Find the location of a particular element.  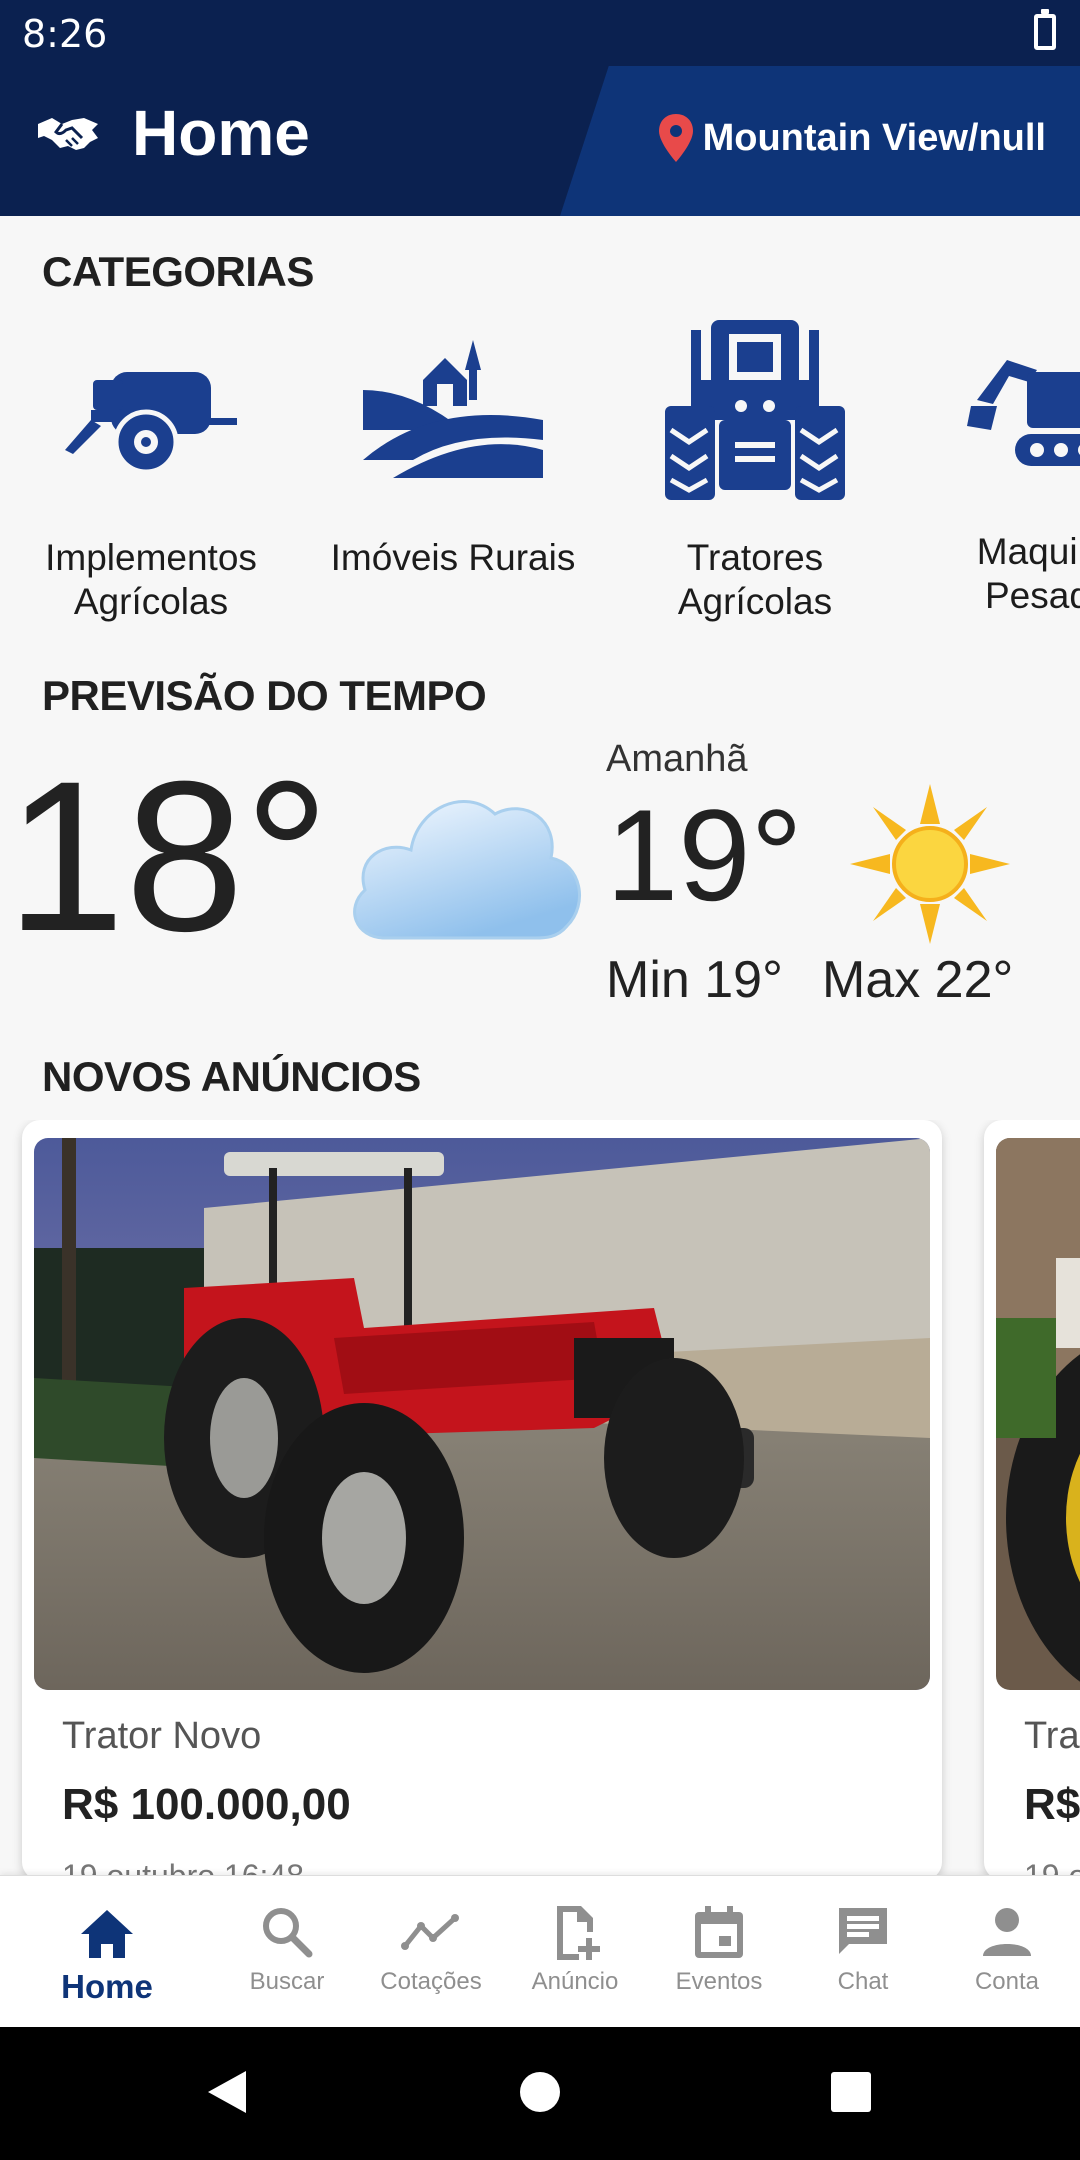

listing-title: Trator Novo is located at coordinates (162, 1736).